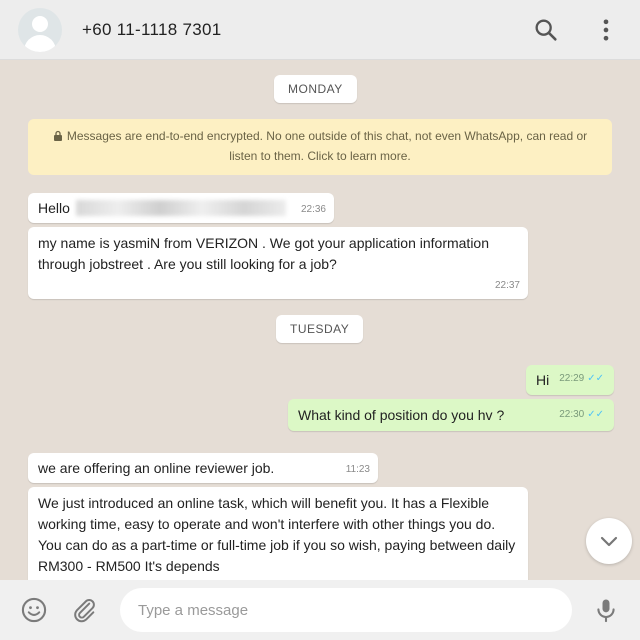  What do you see at coordinates (507, 285) in the screenshot?
I see `message-time: 22:37` at bounding box center [507, 285].